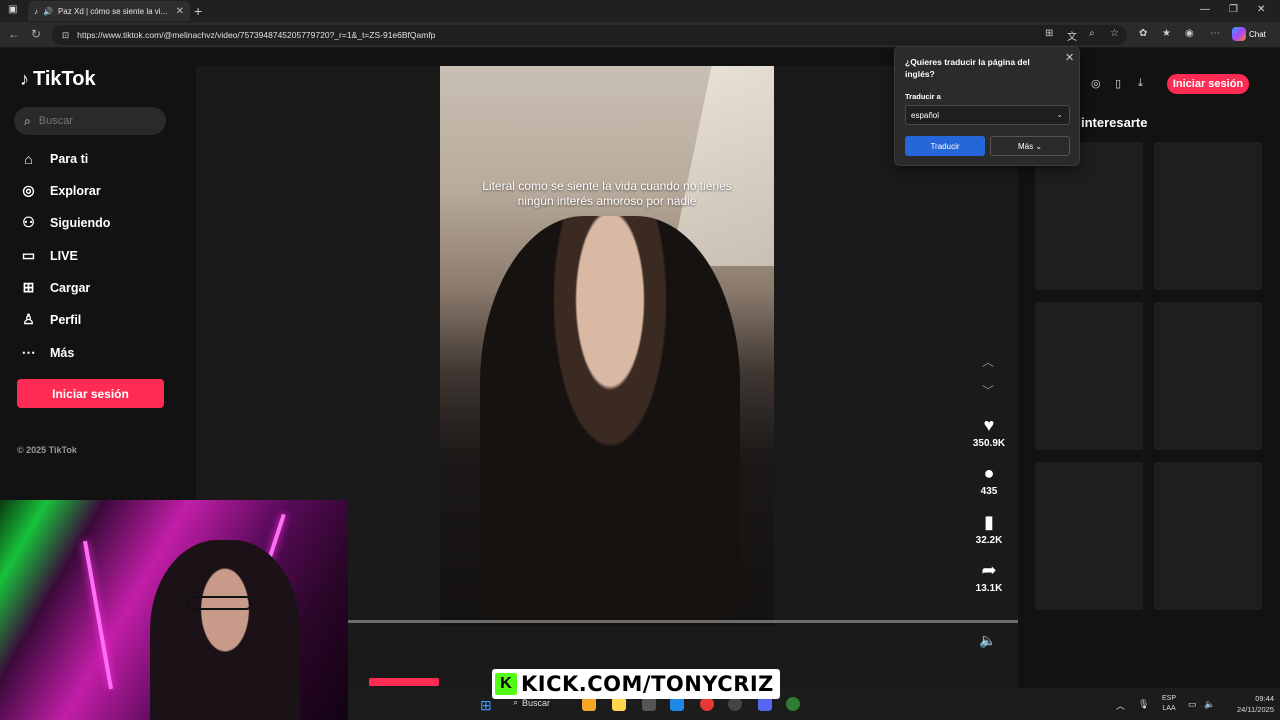 The image size is (1280, 720). I want to click on nav-item-siguiendo: ⚇ Siguiendo, so click(65, 222).